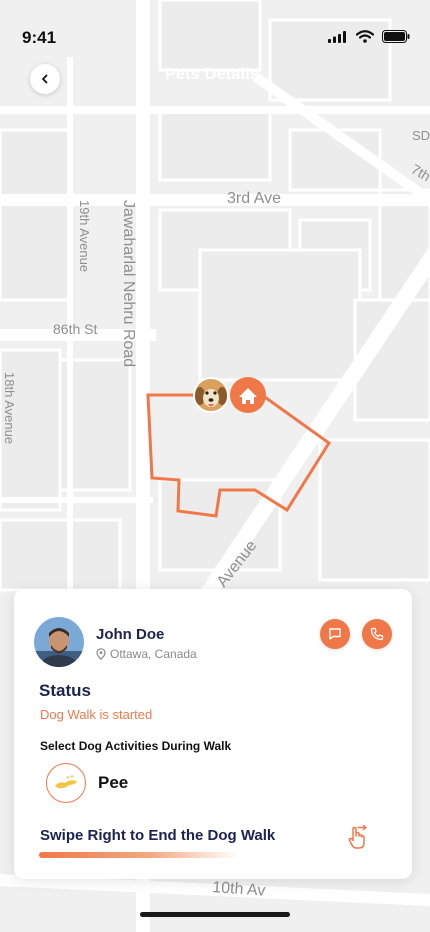  I want to click on clock: 9:41, so click(39, 37).